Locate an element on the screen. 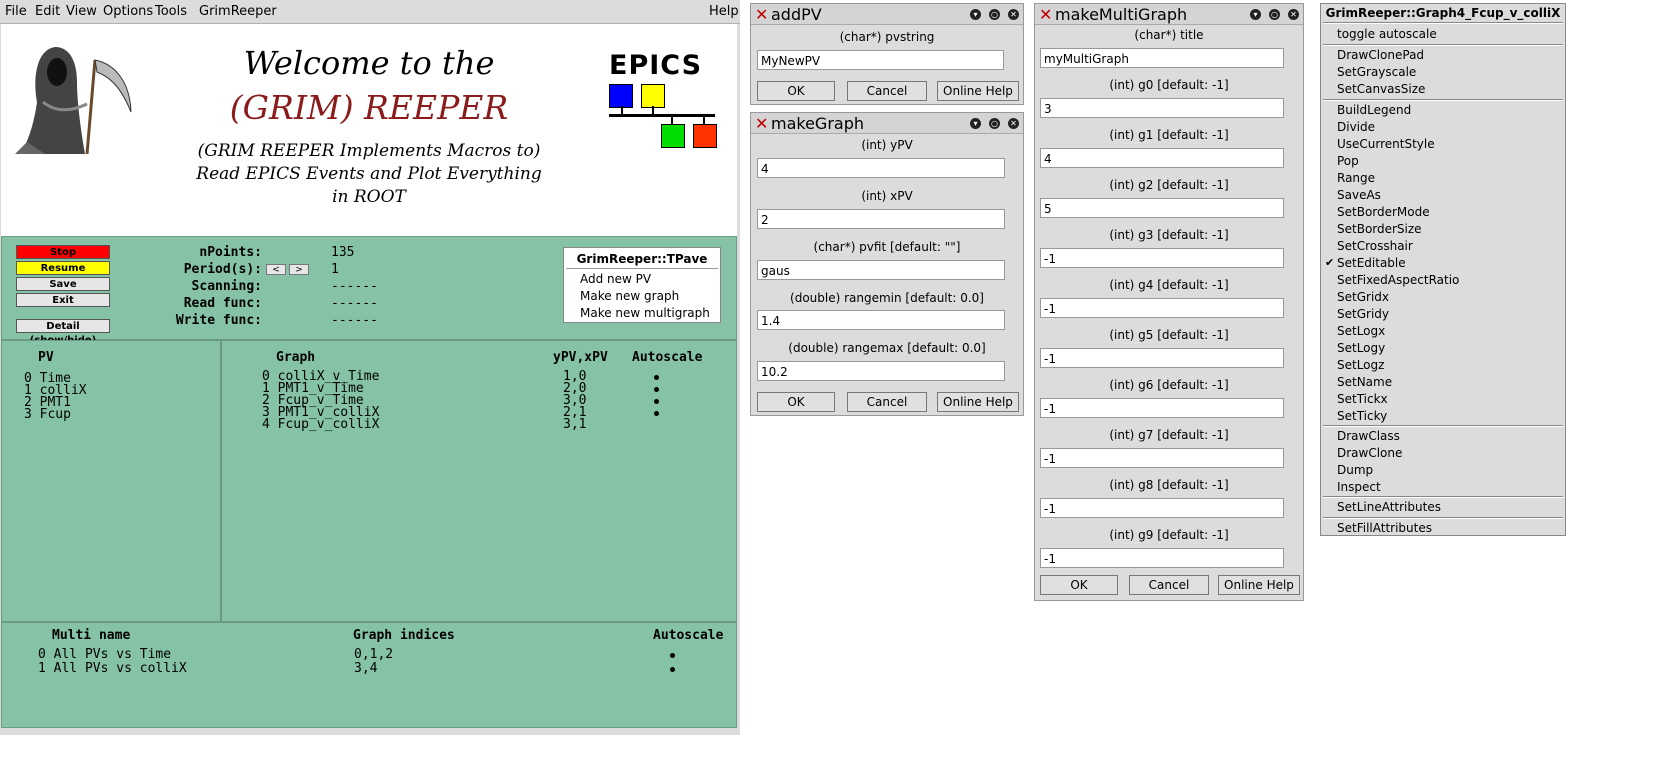 This screenshot has height=775, width=1667. menu-options: Options is located at coordinates (128, 11).